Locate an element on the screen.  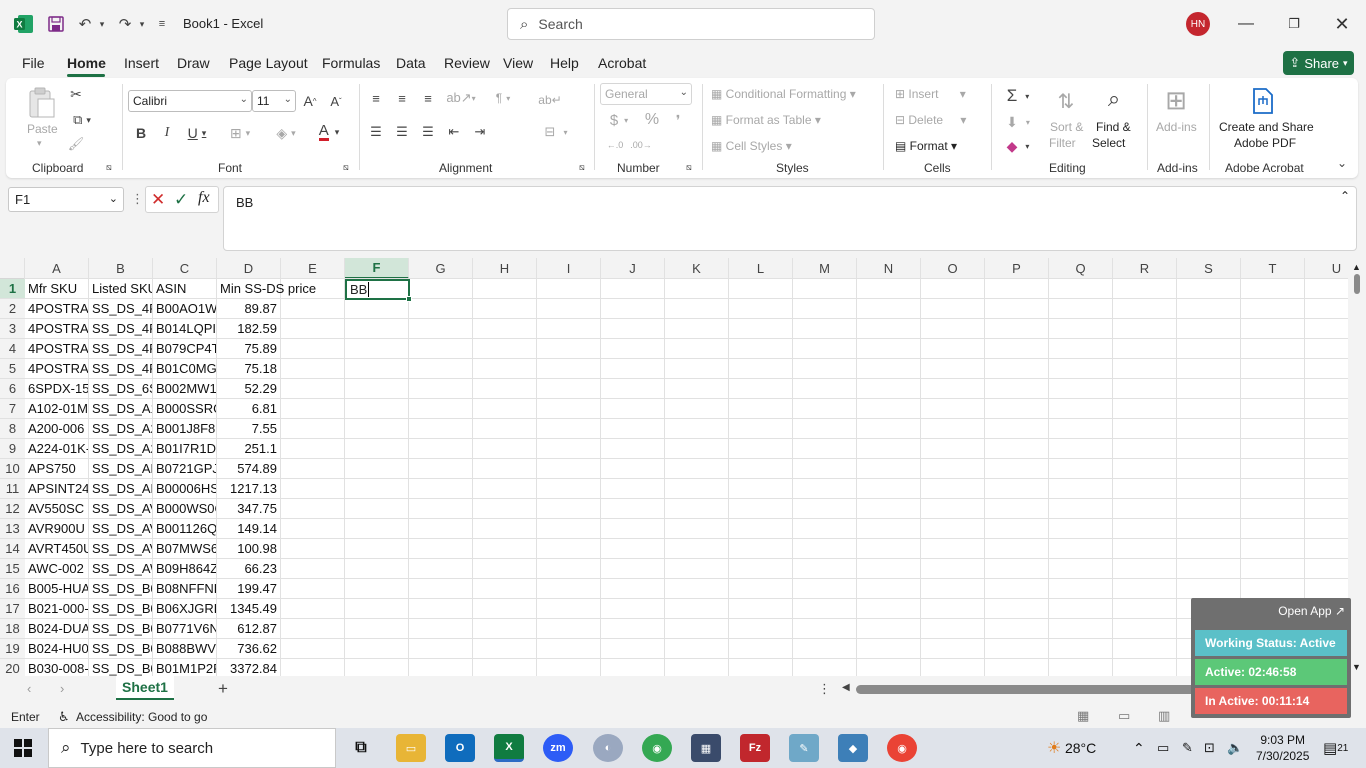
row-header: 3 is located at coordinates (12, 329).